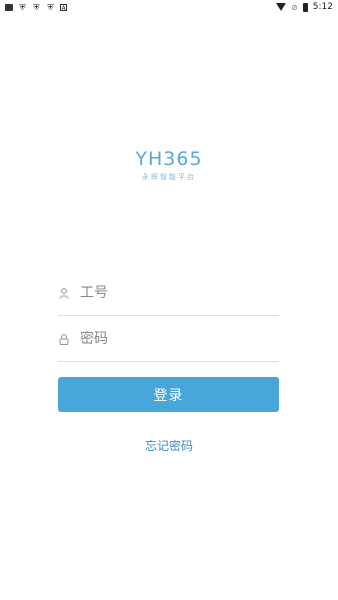 The height and width of the screenshot is (600, 338). I want to click on status-left-icons: ⛨ ⛨ ⛨ A, so click(36, 7).